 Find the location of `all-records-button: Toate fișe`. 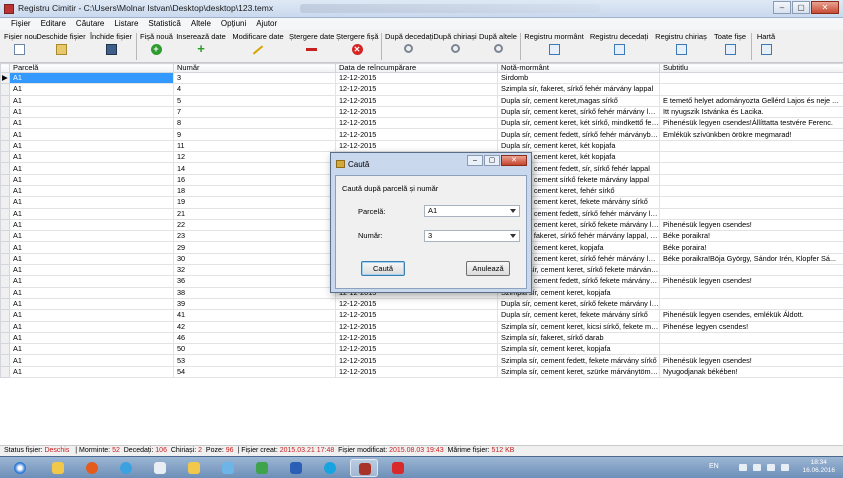

all-records-button: Toate fișe is located at coordinates (730, 46).